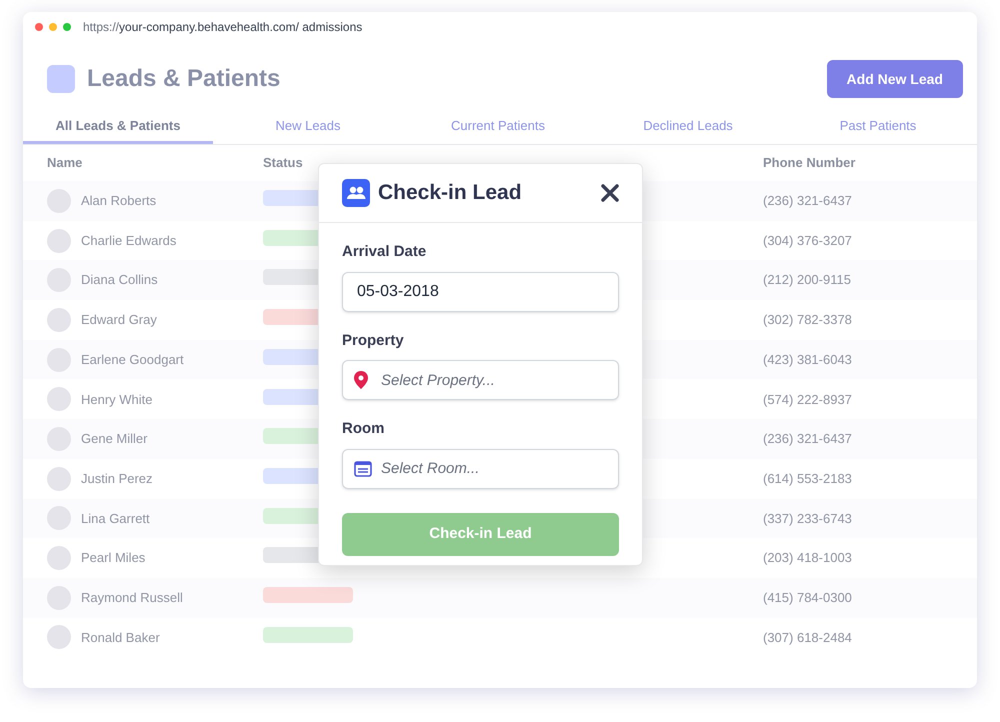 This screenshot has height=722, width=1000. What do you see at coordinates (894, 79) in the screenshot?
I see `add-lead-button: Add New Lead` at bounding box center [894, 79].